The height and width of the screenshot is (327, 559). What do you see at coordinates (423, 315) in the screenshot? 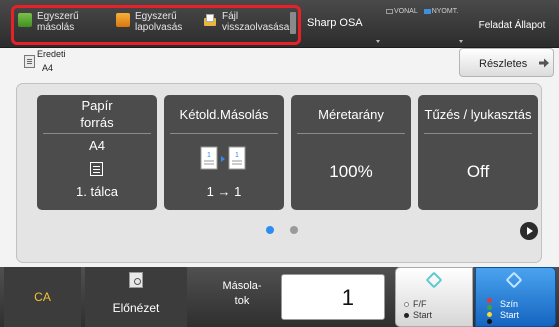
I see `bw-start-label: Start` at bounding box center [423, 315].